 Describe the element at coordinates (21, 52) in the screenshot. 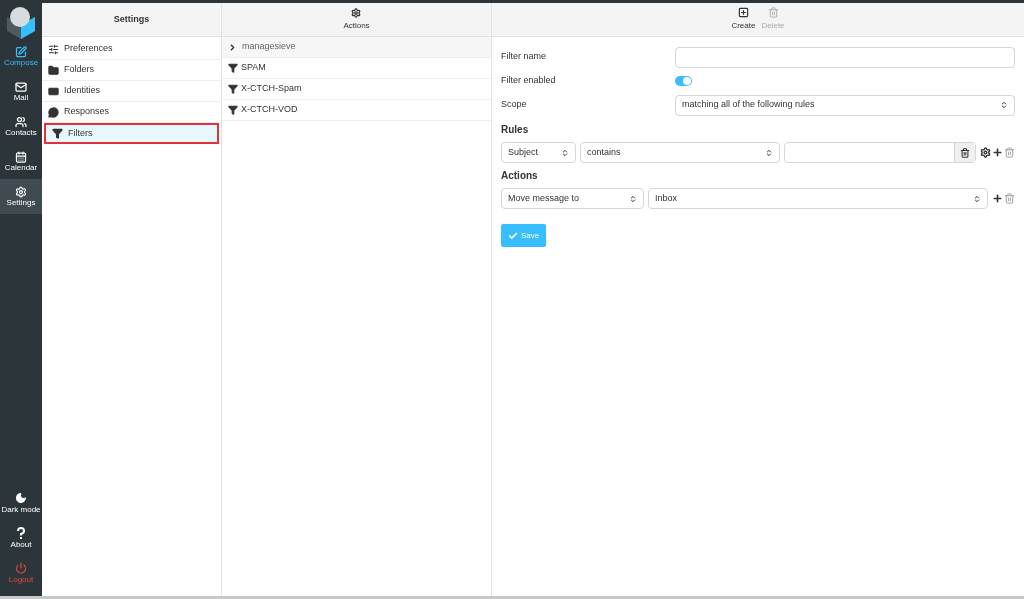

I see `pencil-square-icon` at that location.